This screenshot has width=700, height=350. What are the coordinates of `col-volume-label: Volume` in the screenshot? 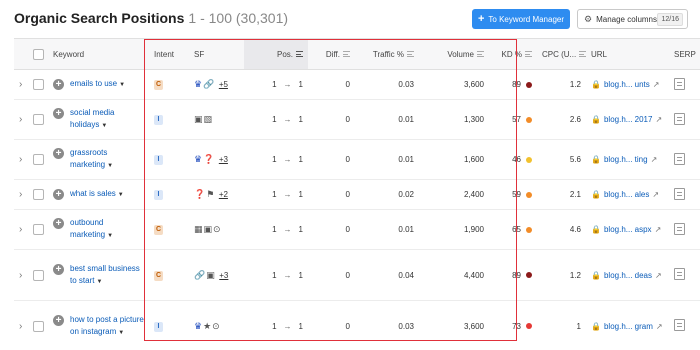 It's located at (460, 54).